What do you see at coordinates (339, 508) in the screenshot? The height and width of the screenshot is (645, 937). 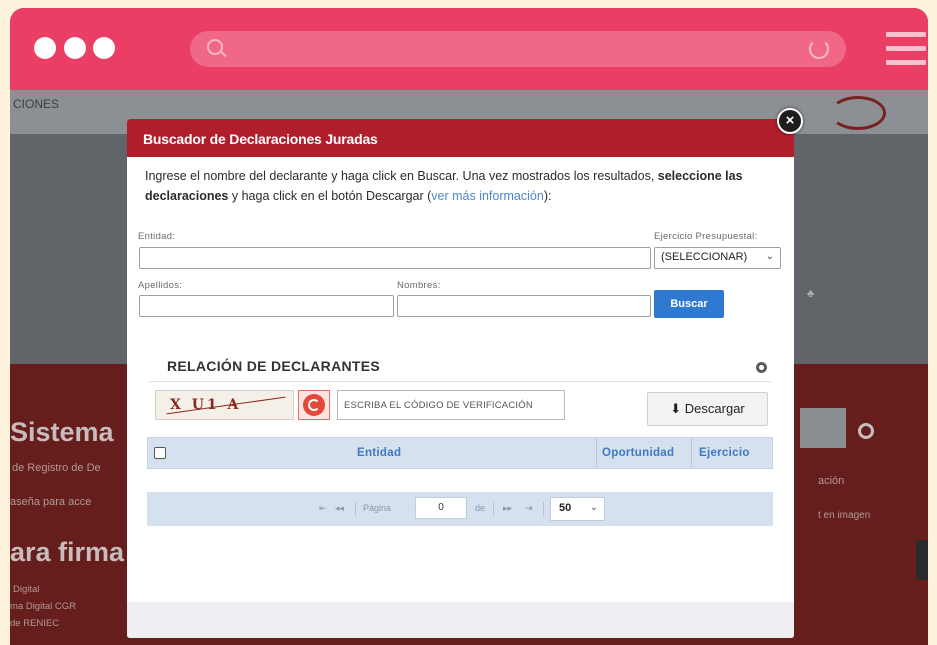 I see `prev-page-icon: ◂◂` at bounding box center [339, 508].